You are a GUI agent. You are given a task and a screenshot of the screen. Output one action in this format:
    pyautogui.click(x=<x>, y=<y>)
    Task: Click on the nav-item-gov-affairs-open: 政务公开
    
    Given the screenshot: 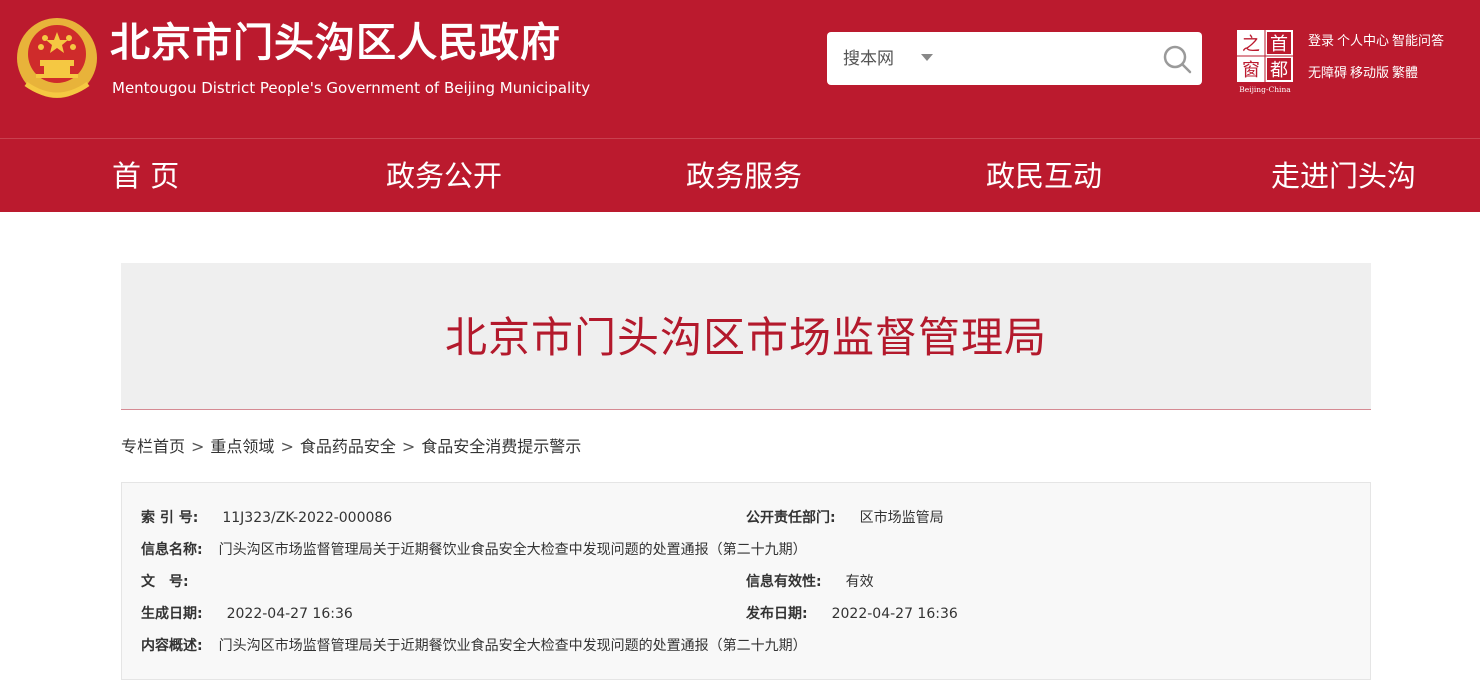 What is the action you would take?
    pyautogui.click(x=444, y=176)
    